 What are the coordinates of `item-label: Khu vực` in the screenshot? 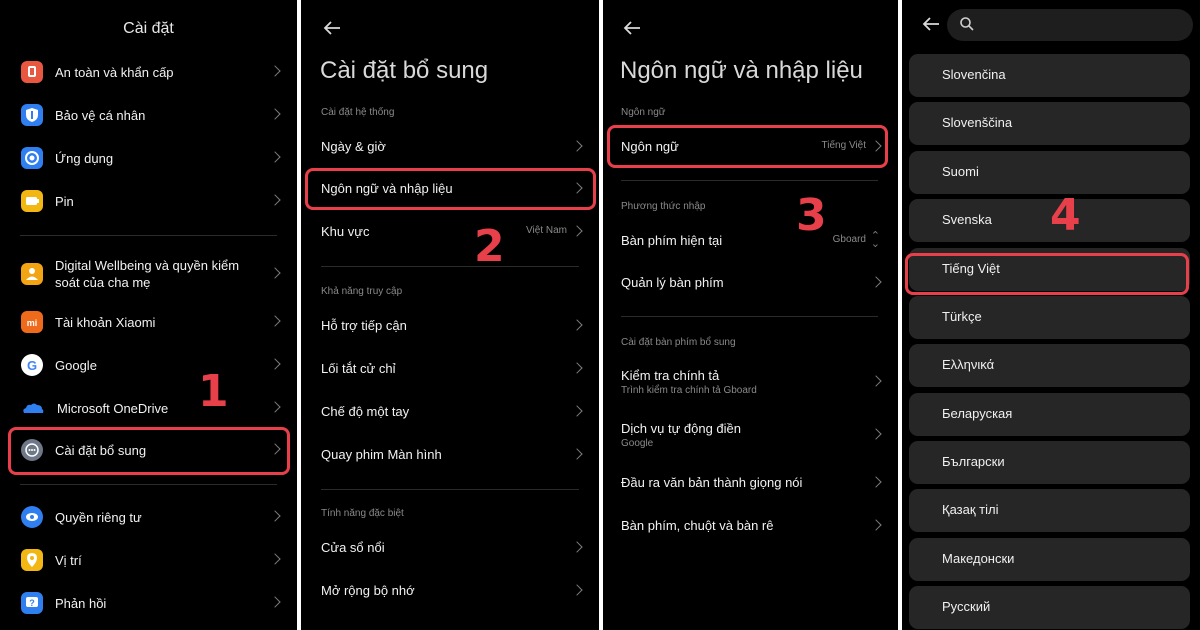 It's located at (345, 231).